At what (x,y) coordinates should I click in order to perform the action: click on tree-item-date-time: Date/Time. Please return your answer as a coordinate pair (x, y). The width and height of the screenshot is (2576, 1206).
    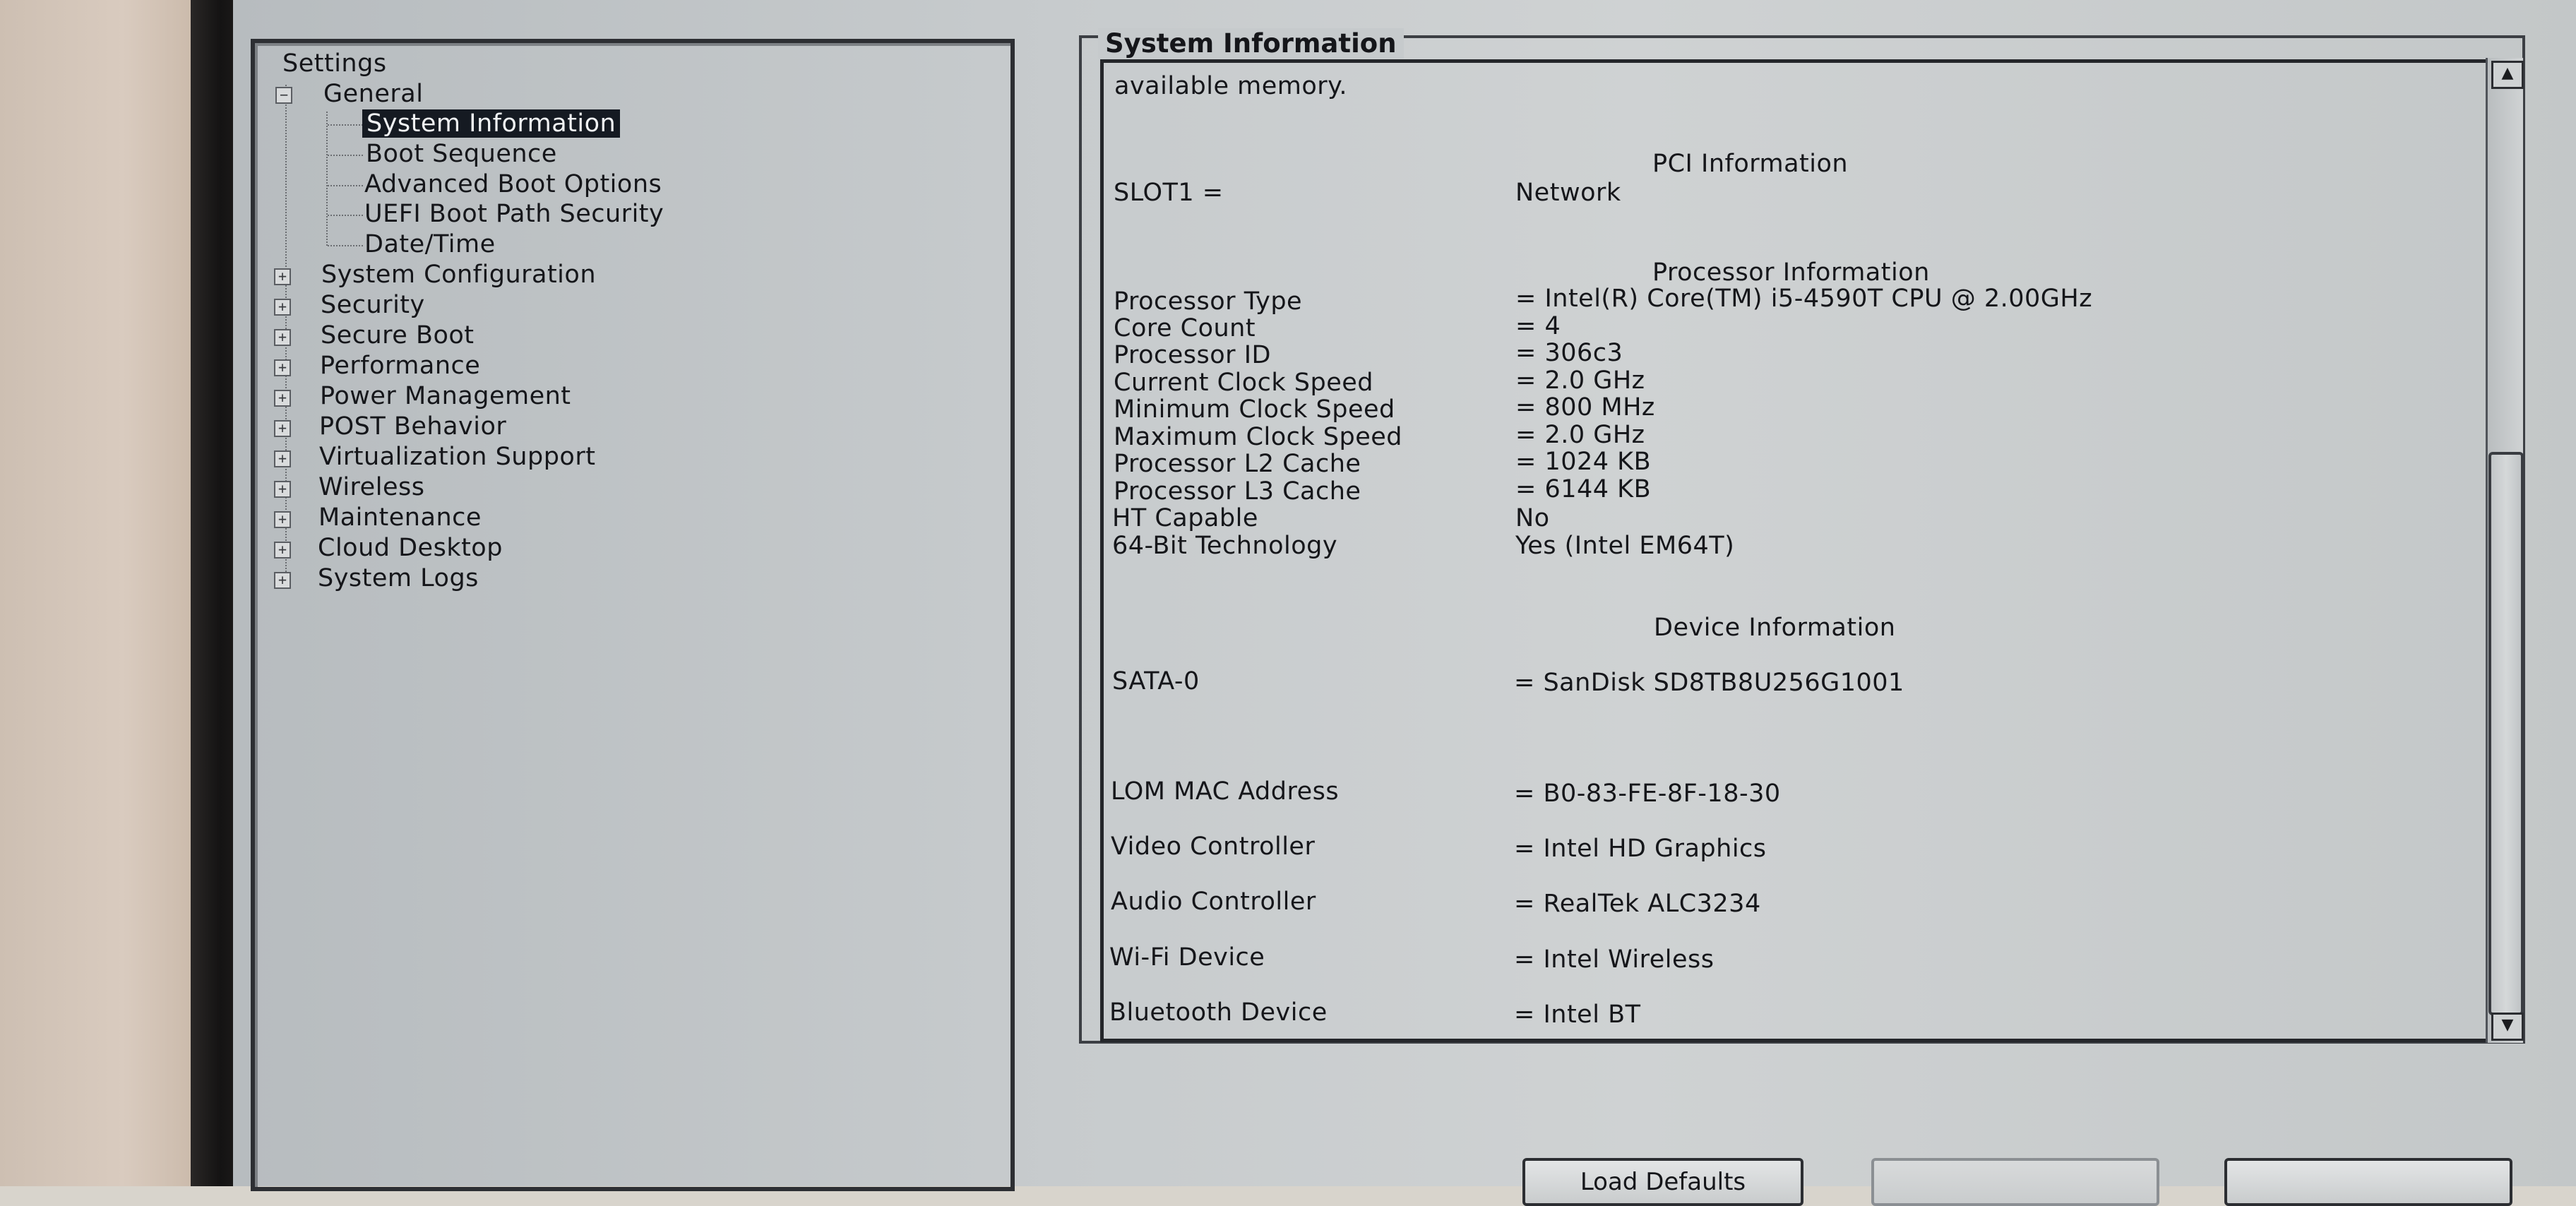
    Looking at the image, I should click on (430, 244).